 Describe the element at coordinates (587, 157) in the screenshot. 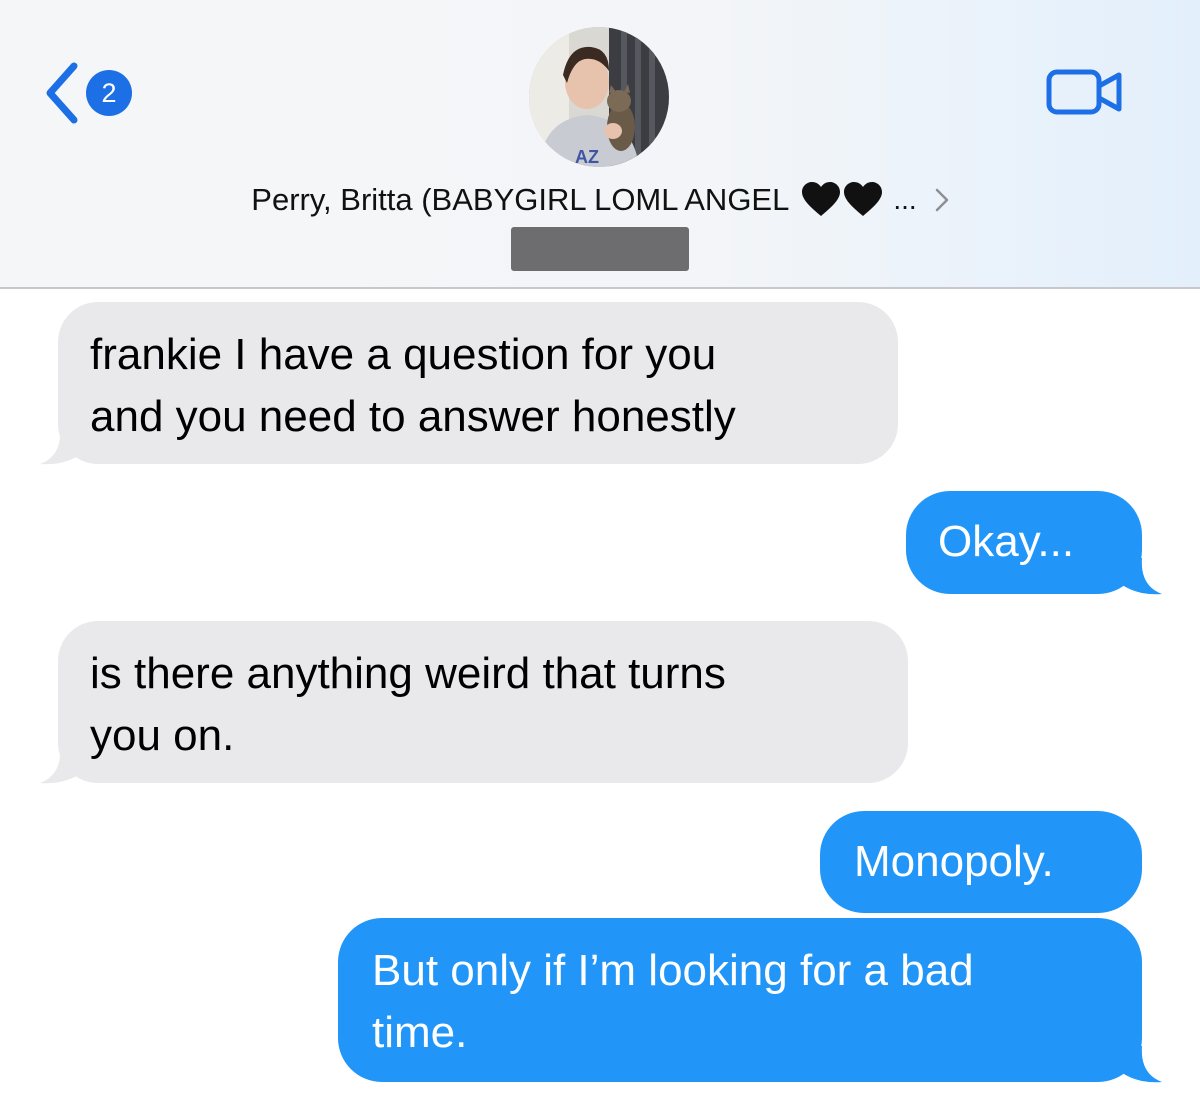

I see `svg-text: AZ` at that location.